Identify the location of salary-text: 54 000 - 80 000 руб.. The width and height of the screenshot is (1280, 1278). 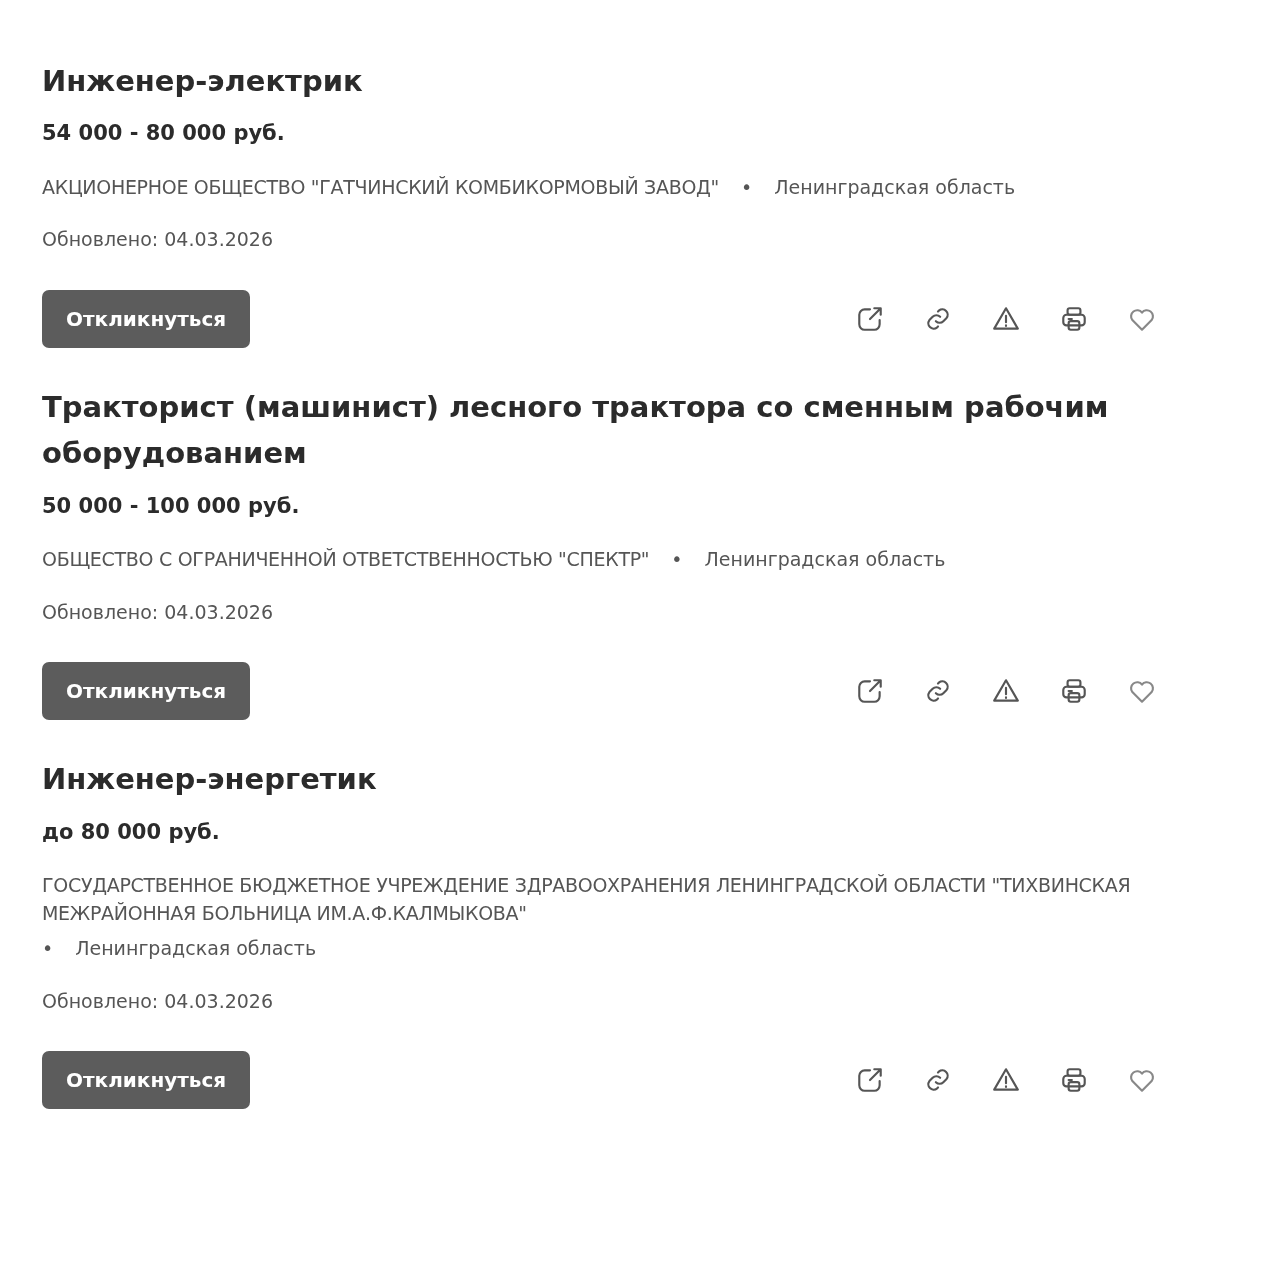
(164, 134).